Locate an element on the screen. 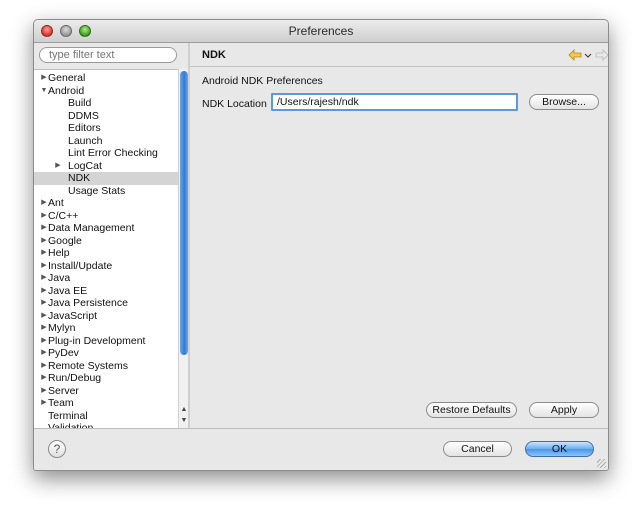  tree-item-label: Install/Update is located at coordinates (80, 265).